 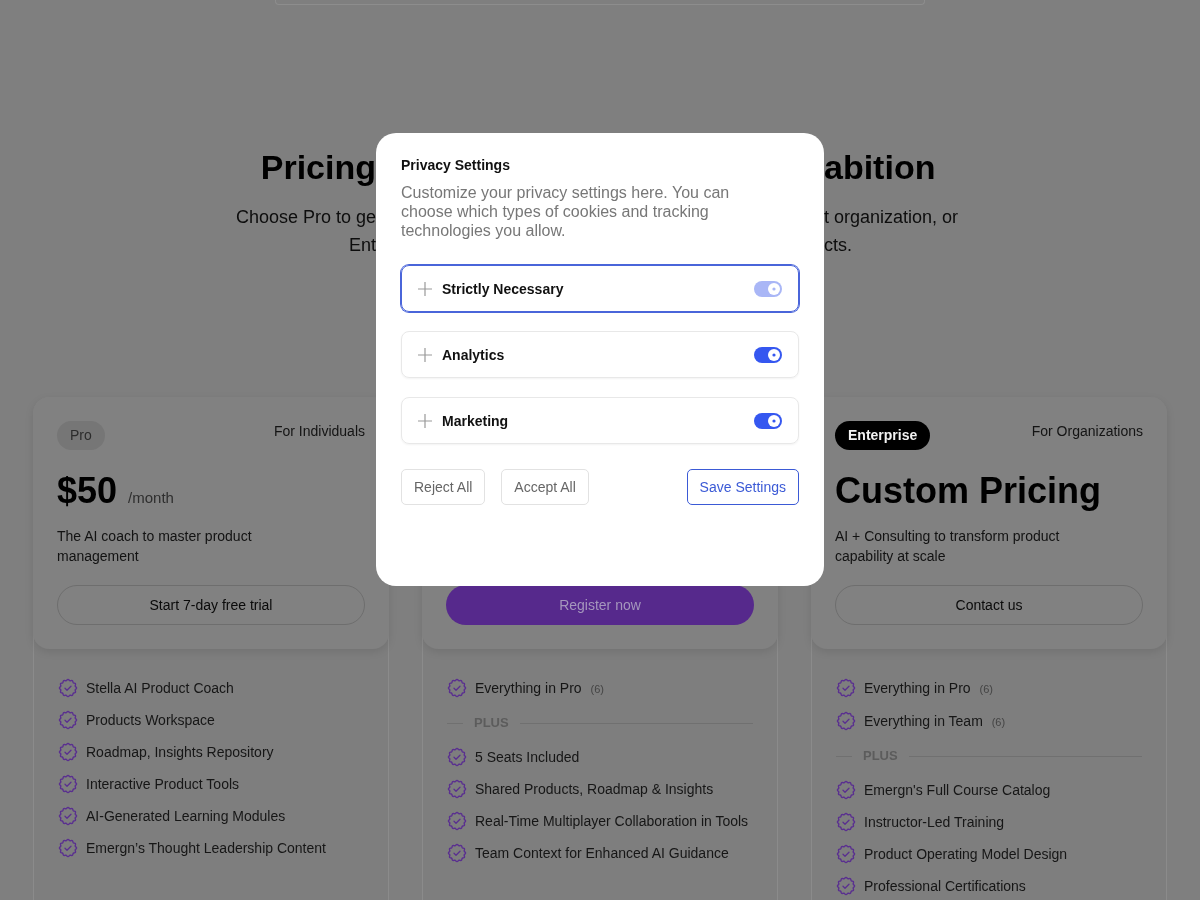 I want to click on feature-text: Stella AI Product Coach, so click(x=160, y=688).